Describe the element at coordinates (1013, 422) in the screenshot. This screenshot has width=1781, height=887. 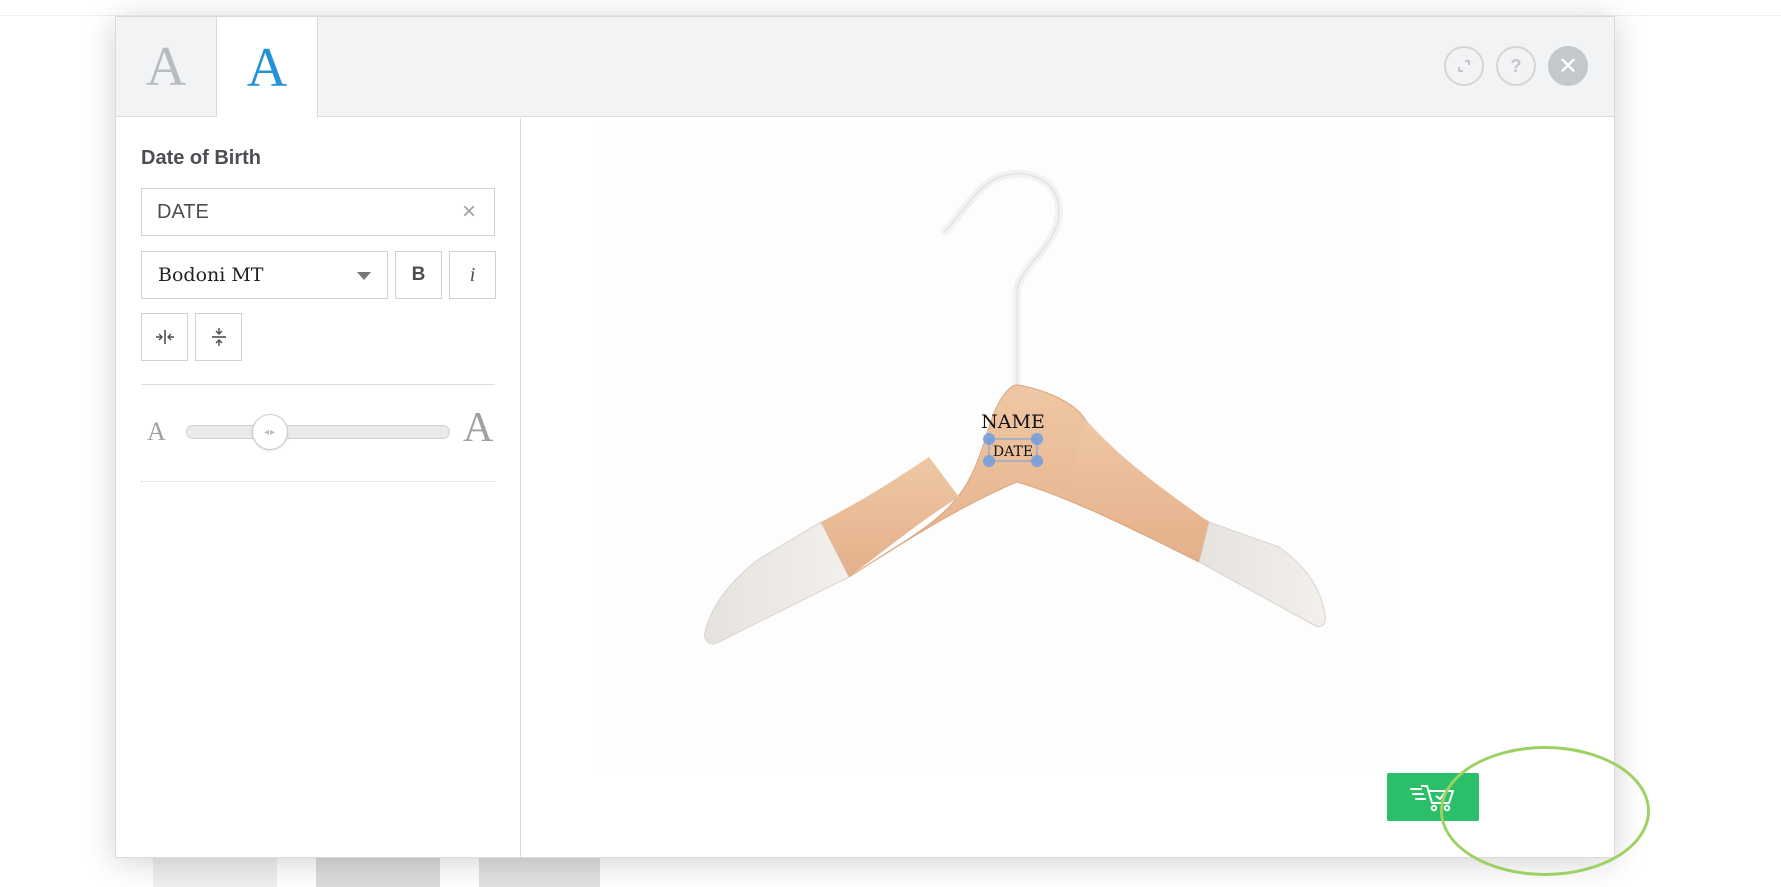
I see `name-text-layer: NAME` at that location.